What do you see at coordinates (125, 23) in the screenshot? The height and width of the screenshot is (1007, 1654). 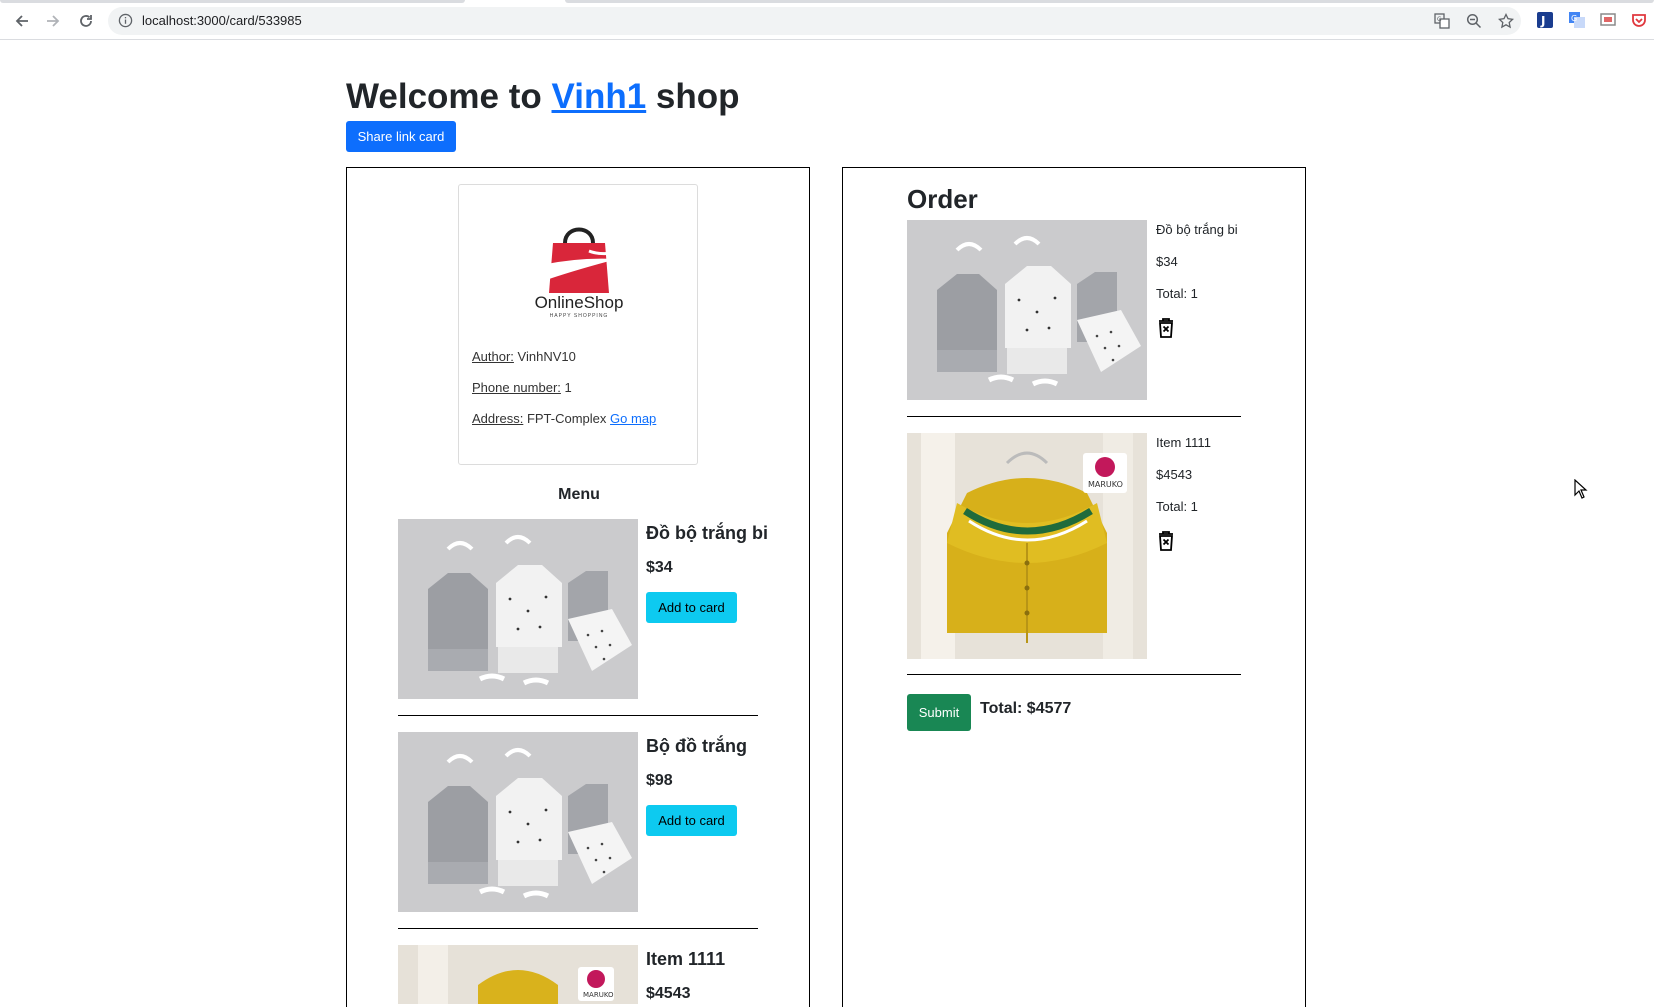 I see `site-info-icon` at bounding box center [125, 23].